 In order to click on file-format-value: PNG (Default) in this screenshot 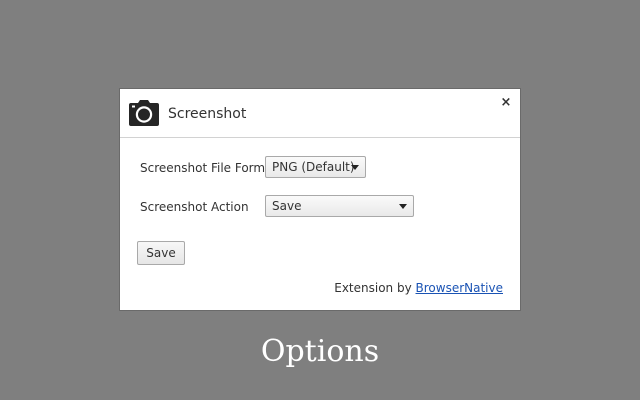, I will do `click(313, 167)`.